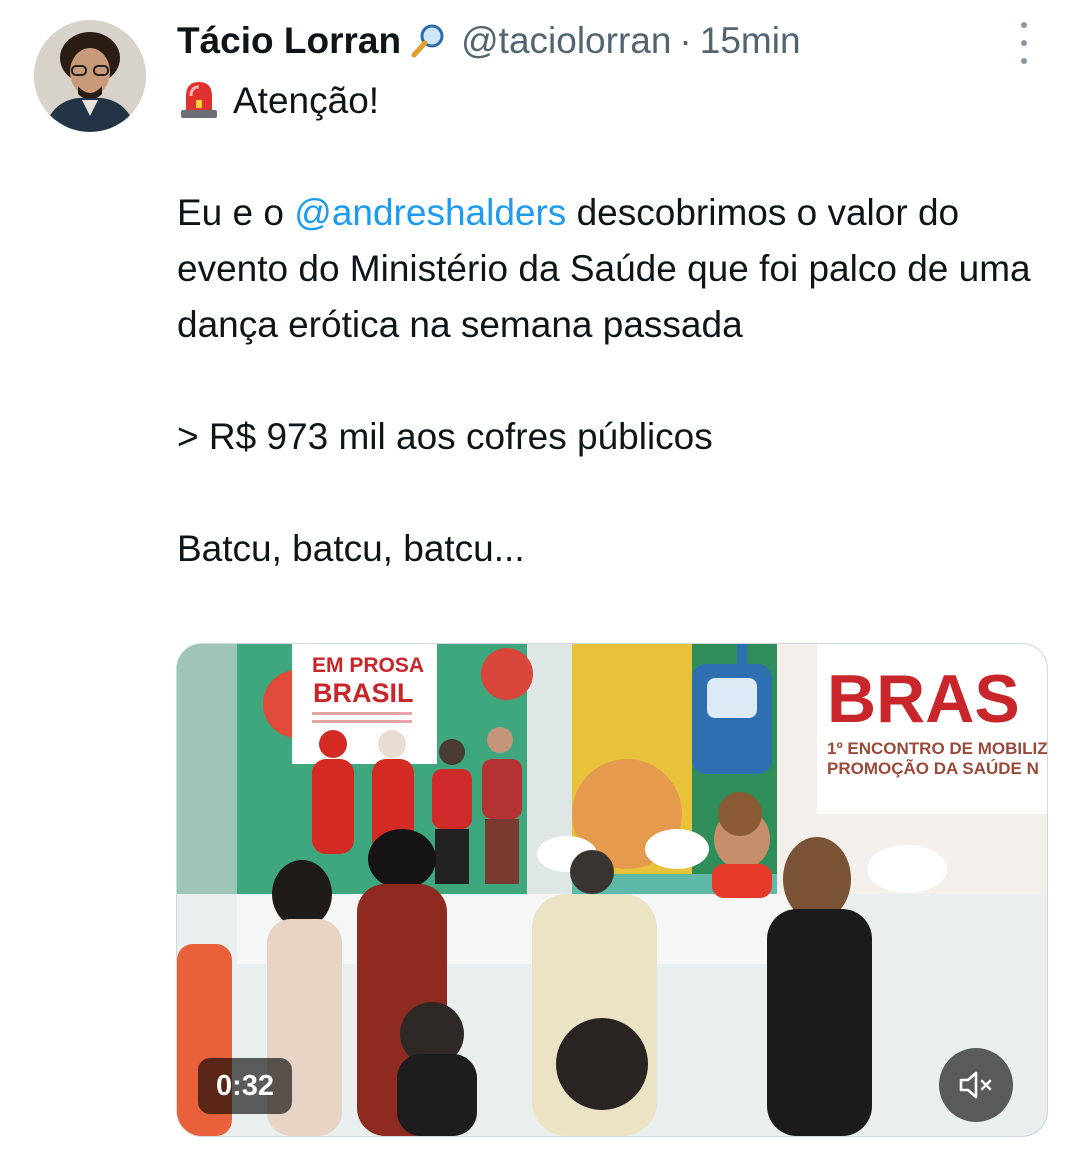 This screenshot has height=1157, width=1080. I want to click on police-siren-icon, so click(199, 98).